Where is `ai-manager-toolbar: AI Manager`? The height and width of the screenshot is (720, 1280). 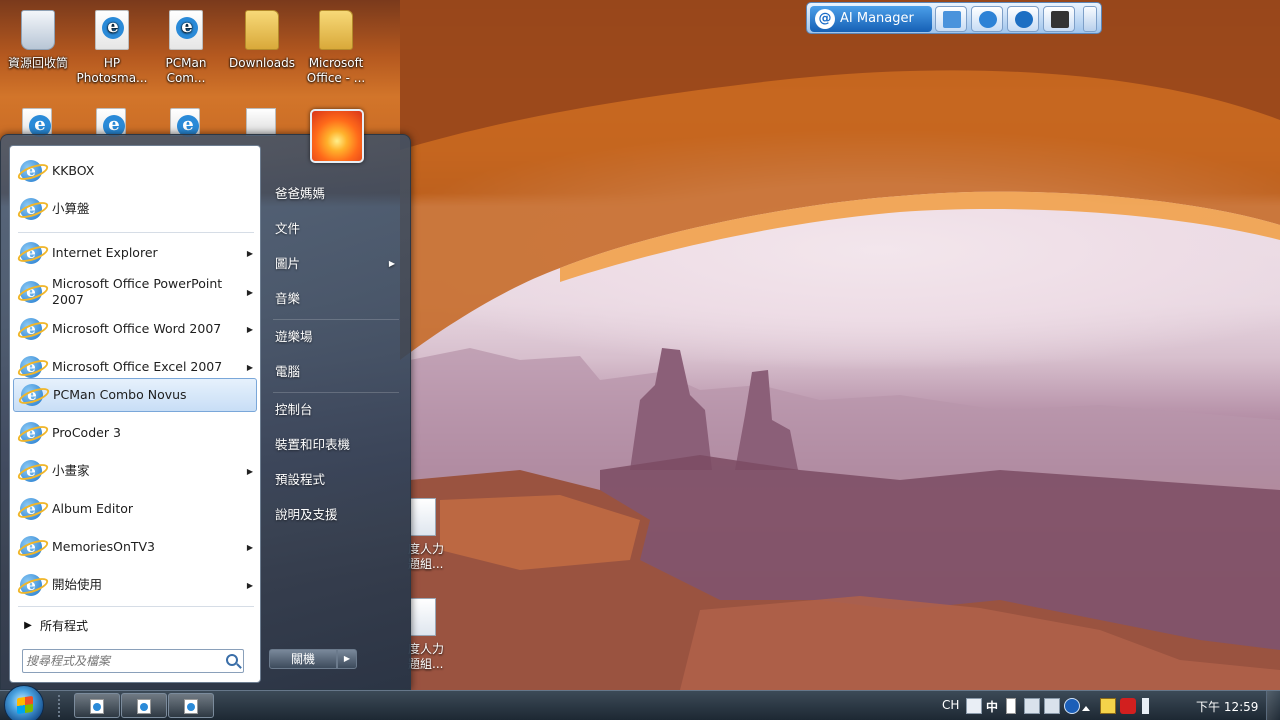
ai-manager-toolbar: AI Manager is located at coordinates (954, 18).